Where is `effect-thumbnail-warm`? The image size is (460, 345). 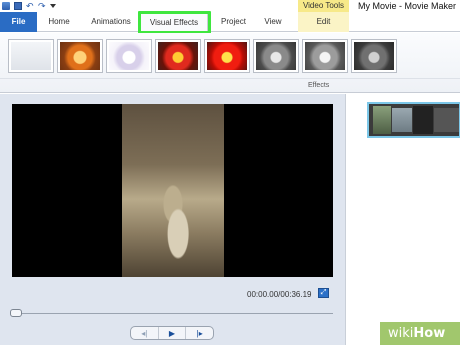
effect-thumbnail-warm is located at coordinates (80, 56).